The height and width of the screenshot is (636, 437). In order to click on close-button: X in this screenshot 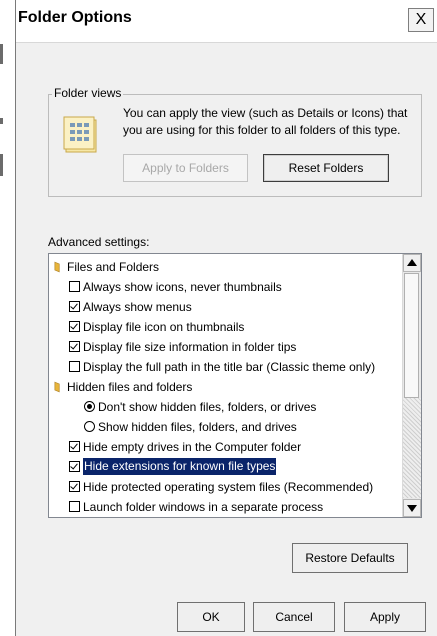, I will do `click(421, 20)`.